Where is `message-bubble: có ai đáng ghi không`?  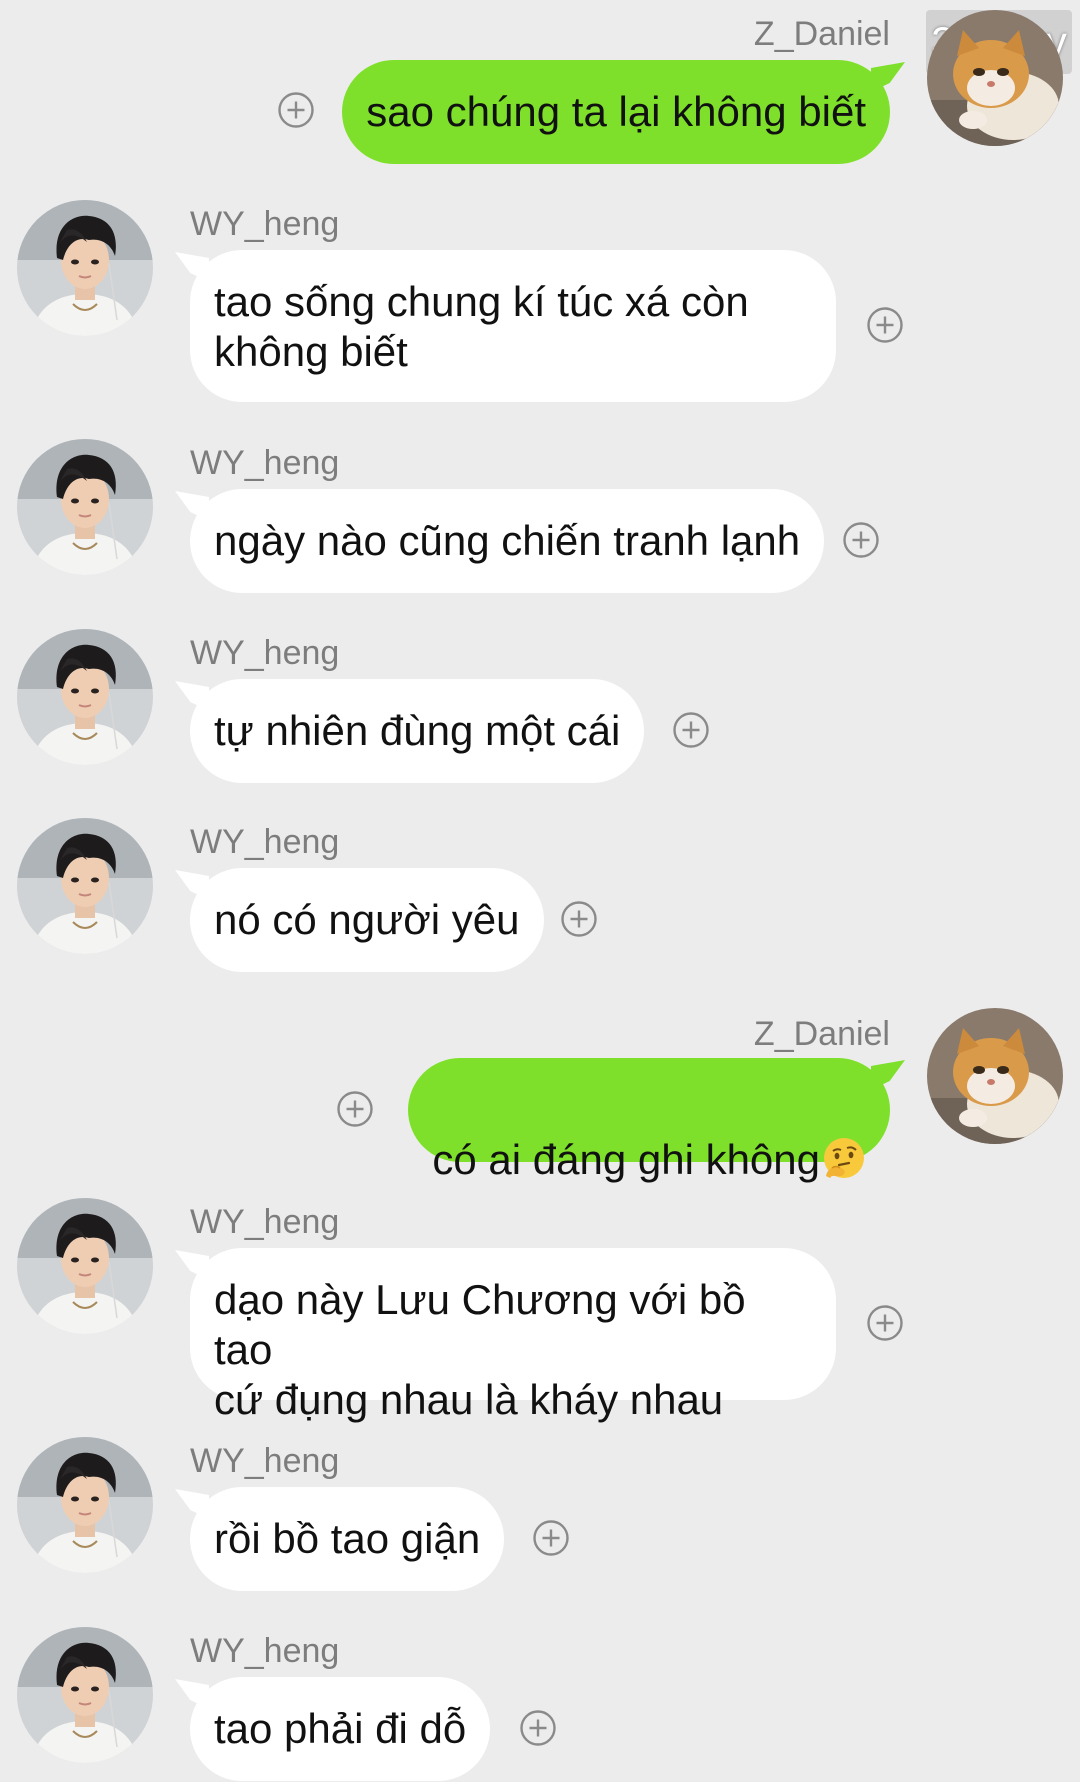
message-bubble: có ai đáng ghi không is located at coordinates (649, 1120).